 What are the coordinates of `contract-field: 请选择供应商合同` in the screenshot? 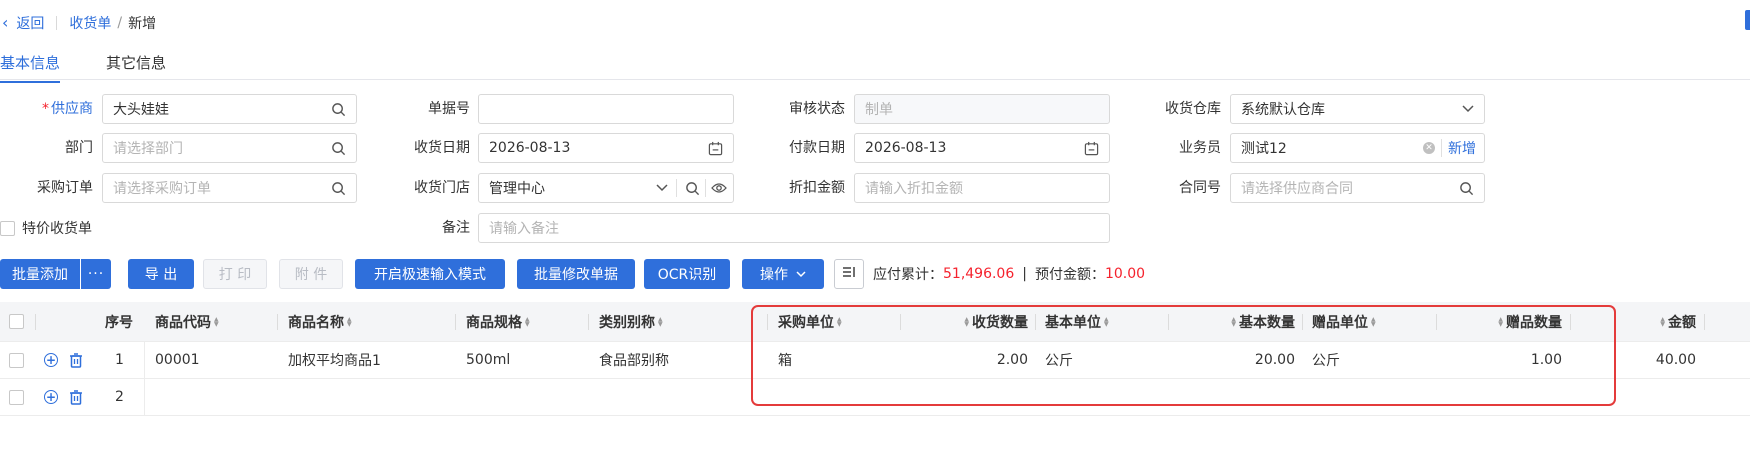 It's located at (1357, 188).